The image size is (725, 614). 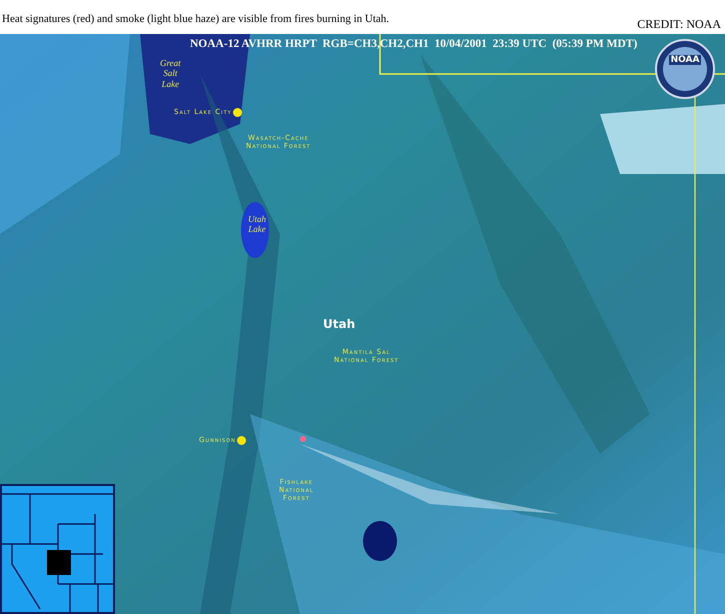 What do you see at coordinates (196, 19) in the screenshot?
I see `caption: Heat signatures (red) and smoke (light blue haze) are visible from fires burning in Utah.` at bounding box center [196, 19].